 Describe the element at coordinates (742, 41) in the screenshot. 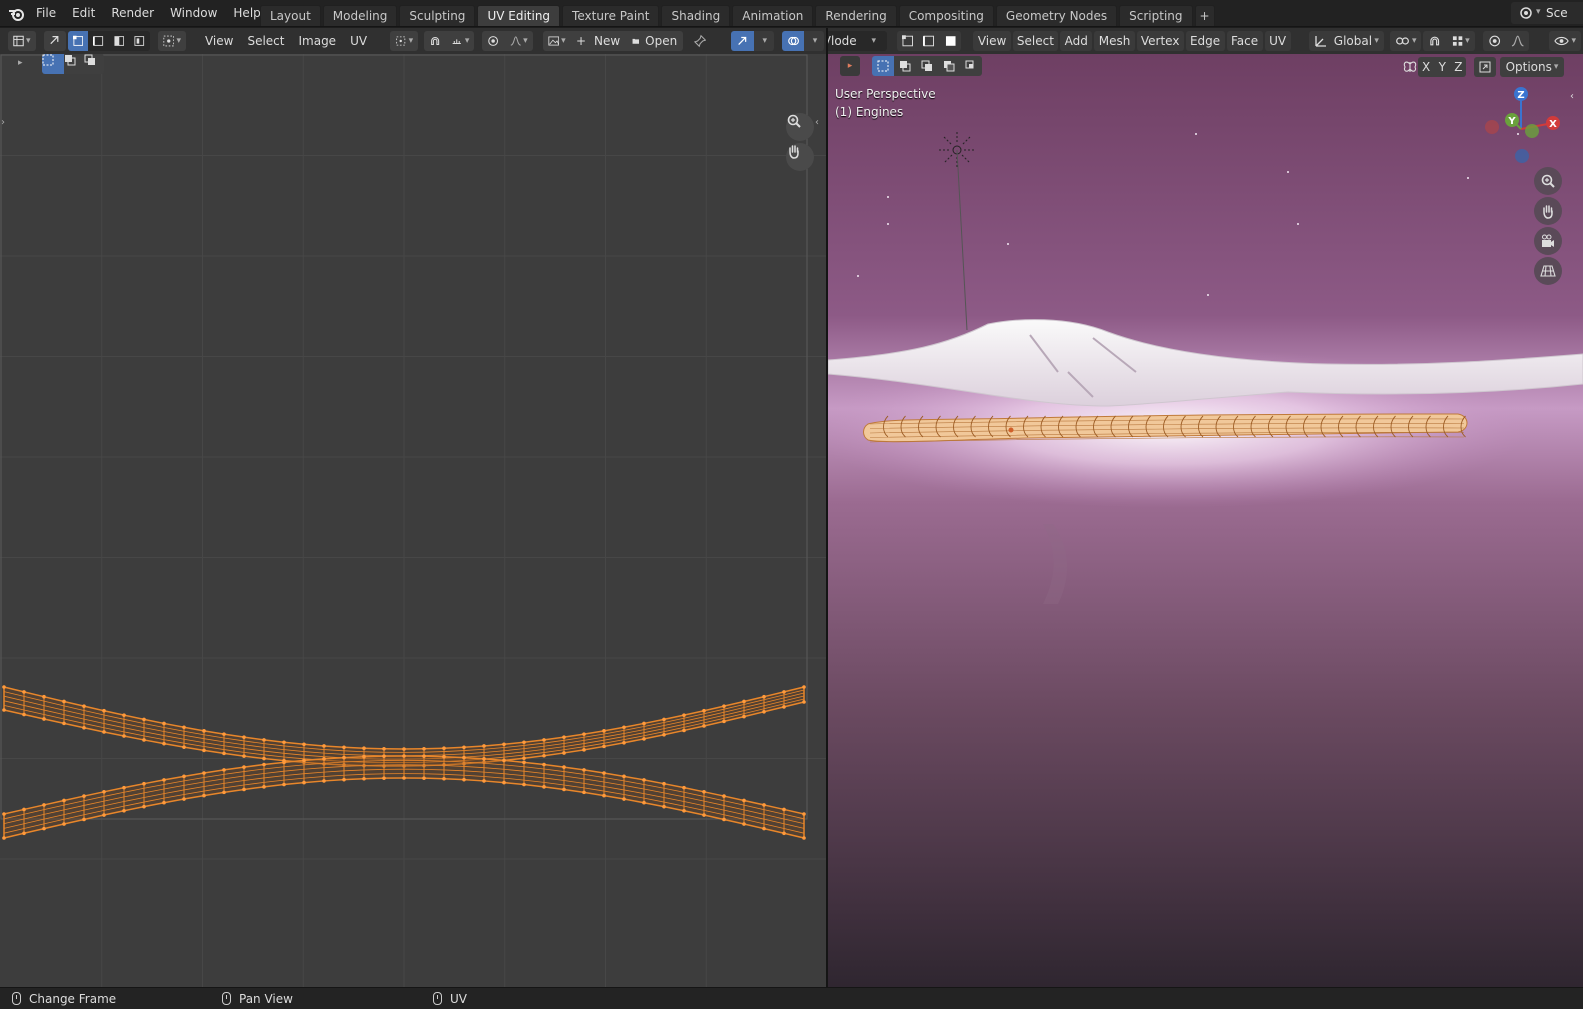

I see `gizmo-toggle` at that location.